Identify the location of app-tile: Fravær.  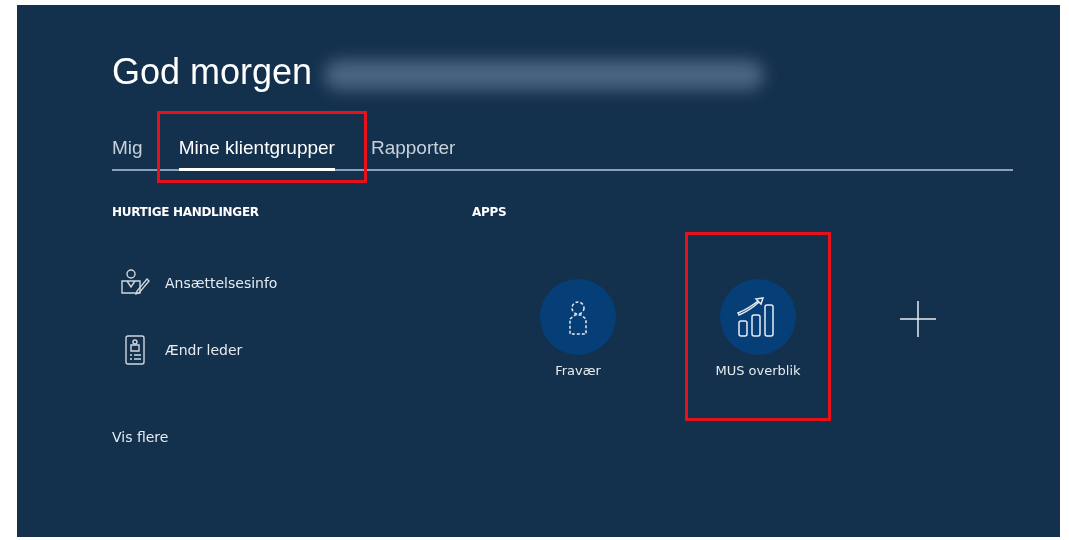
(578, 328).